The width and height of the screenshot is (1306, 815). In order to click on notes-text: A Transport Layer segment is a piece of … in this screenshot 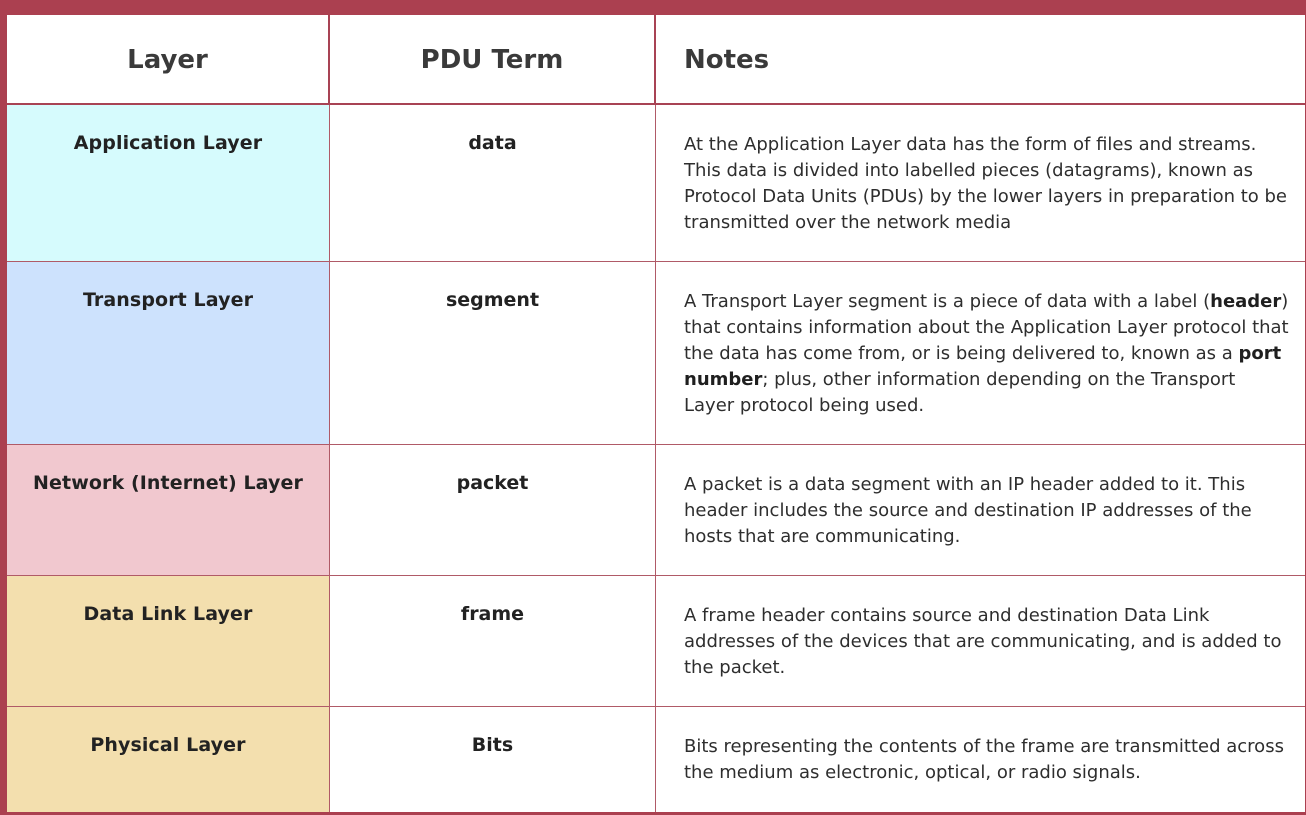, I will do `click(947, 301)`.